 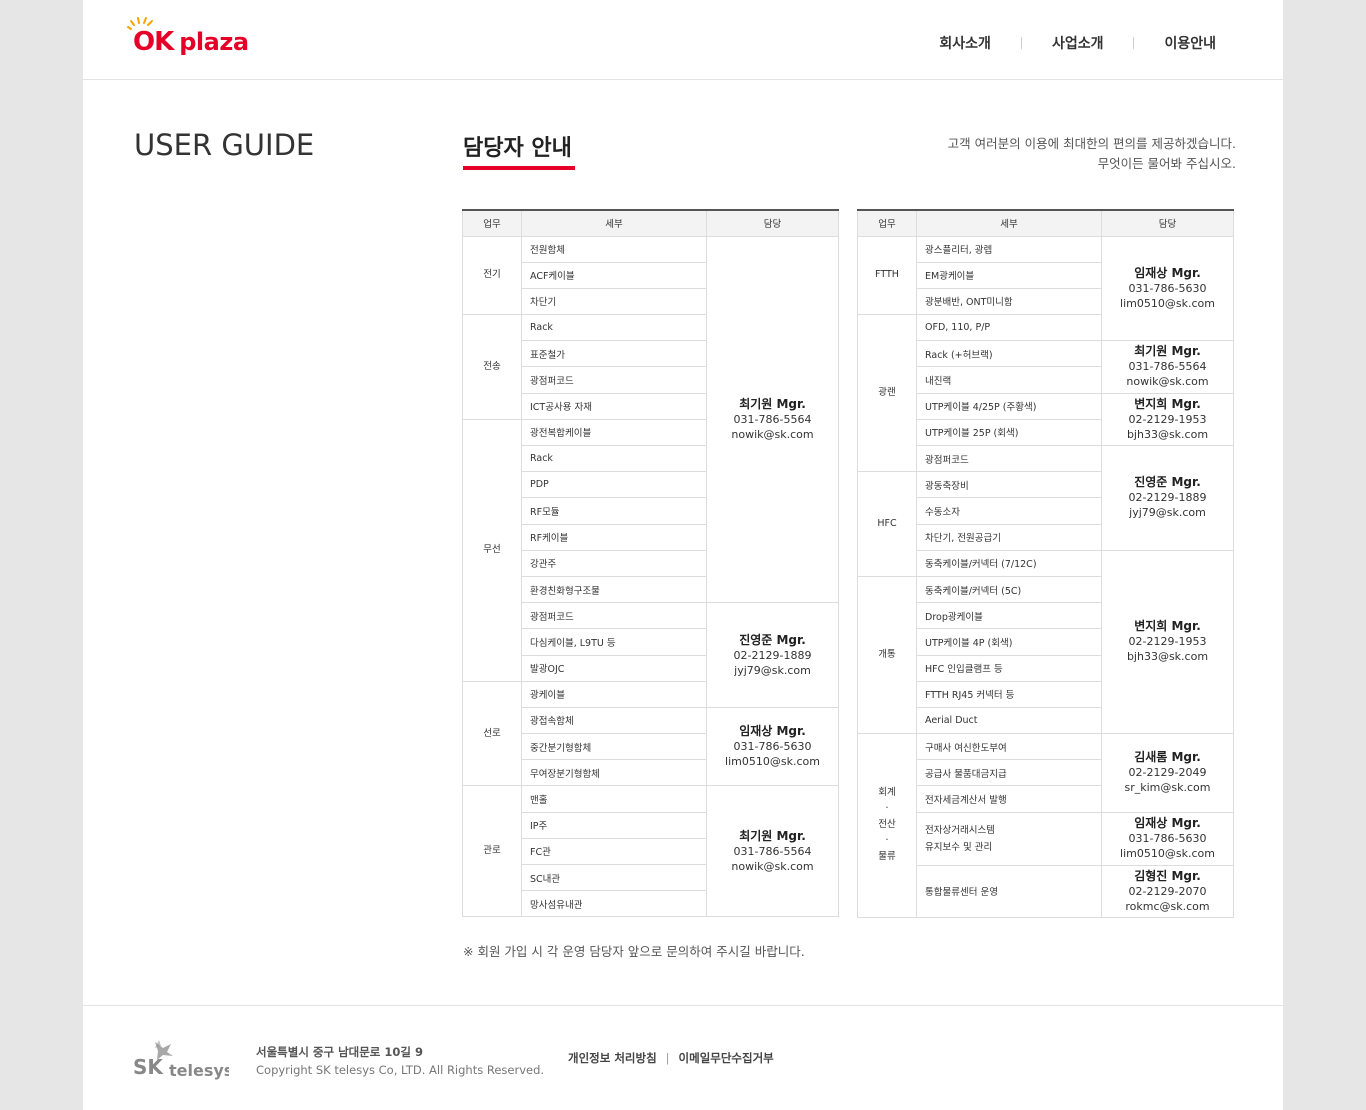 I want to click on contact-phone: 031-786-5564, so click(x=772, y=419).